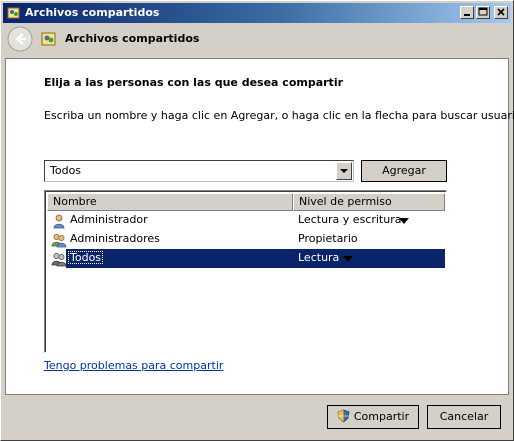  What do you see at coordinates (343, 416) in the screenshot?
I see `shield-icon` at bounding box center [343, 416].